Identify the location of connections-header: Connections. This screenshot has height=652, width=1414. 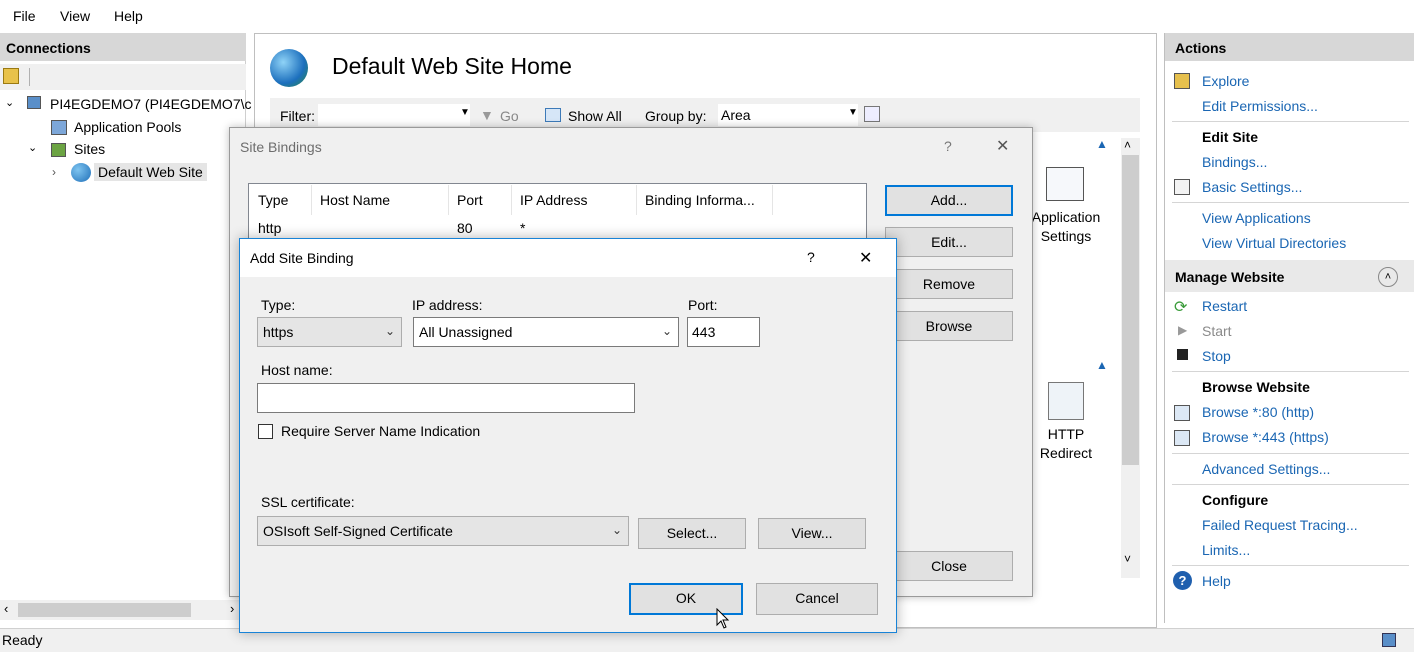
(123, 47).